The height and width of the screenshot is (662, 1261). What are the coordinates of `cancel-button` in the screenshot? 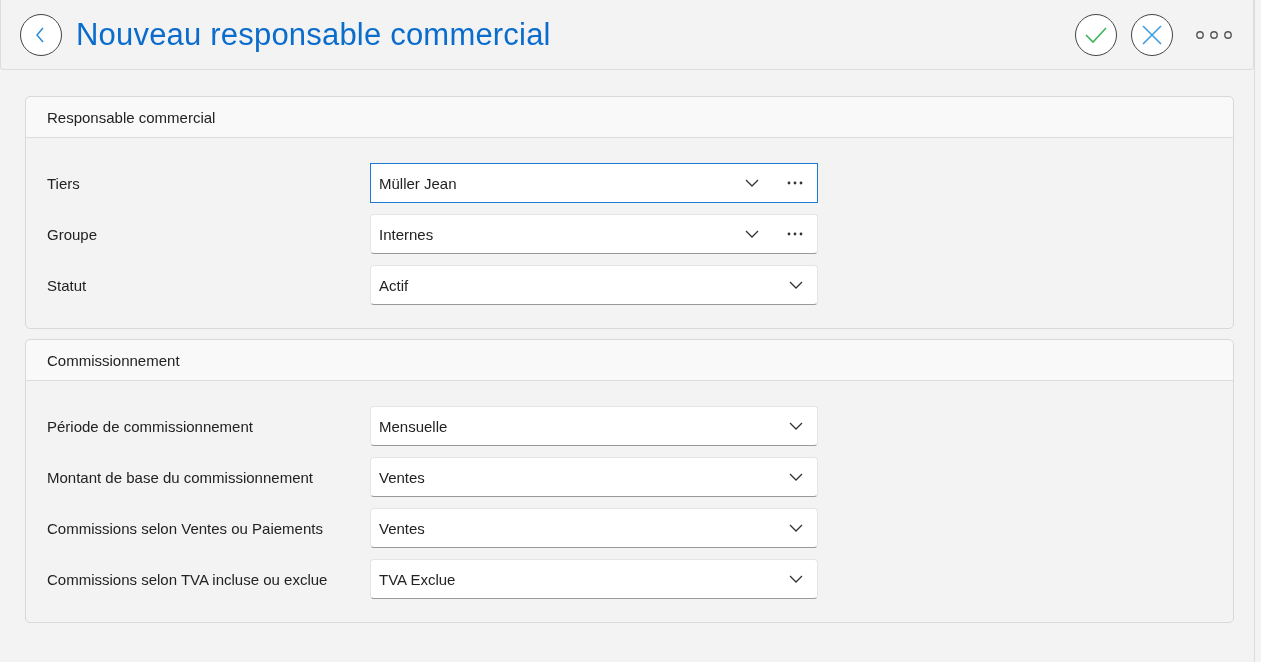 It's located at (1152, 34).